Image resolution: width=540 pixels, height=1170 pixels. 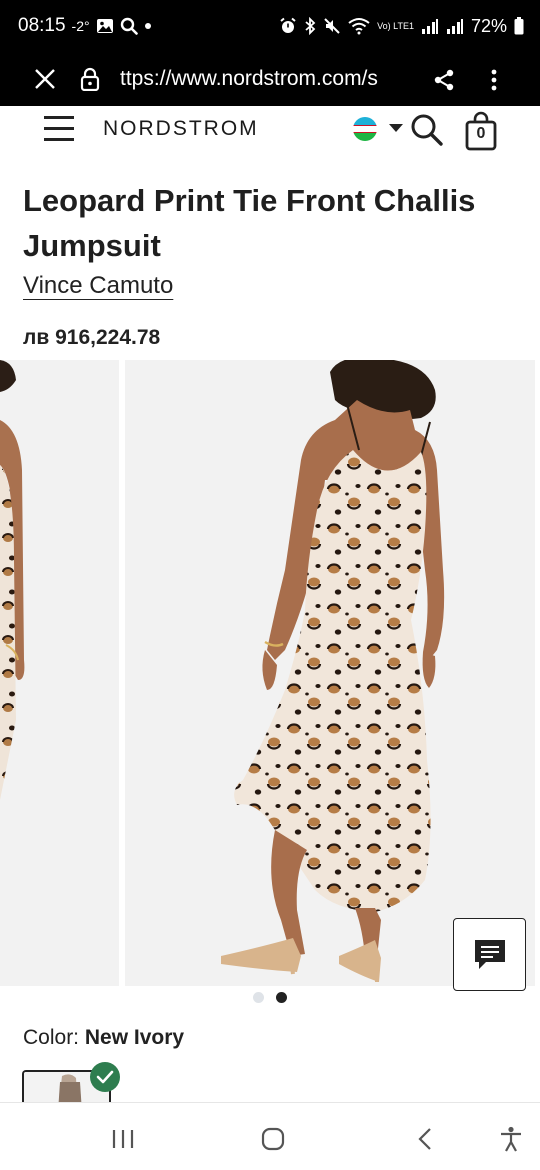 I want to click on shopping-bag-button: 0, so click(x=481, y=131).